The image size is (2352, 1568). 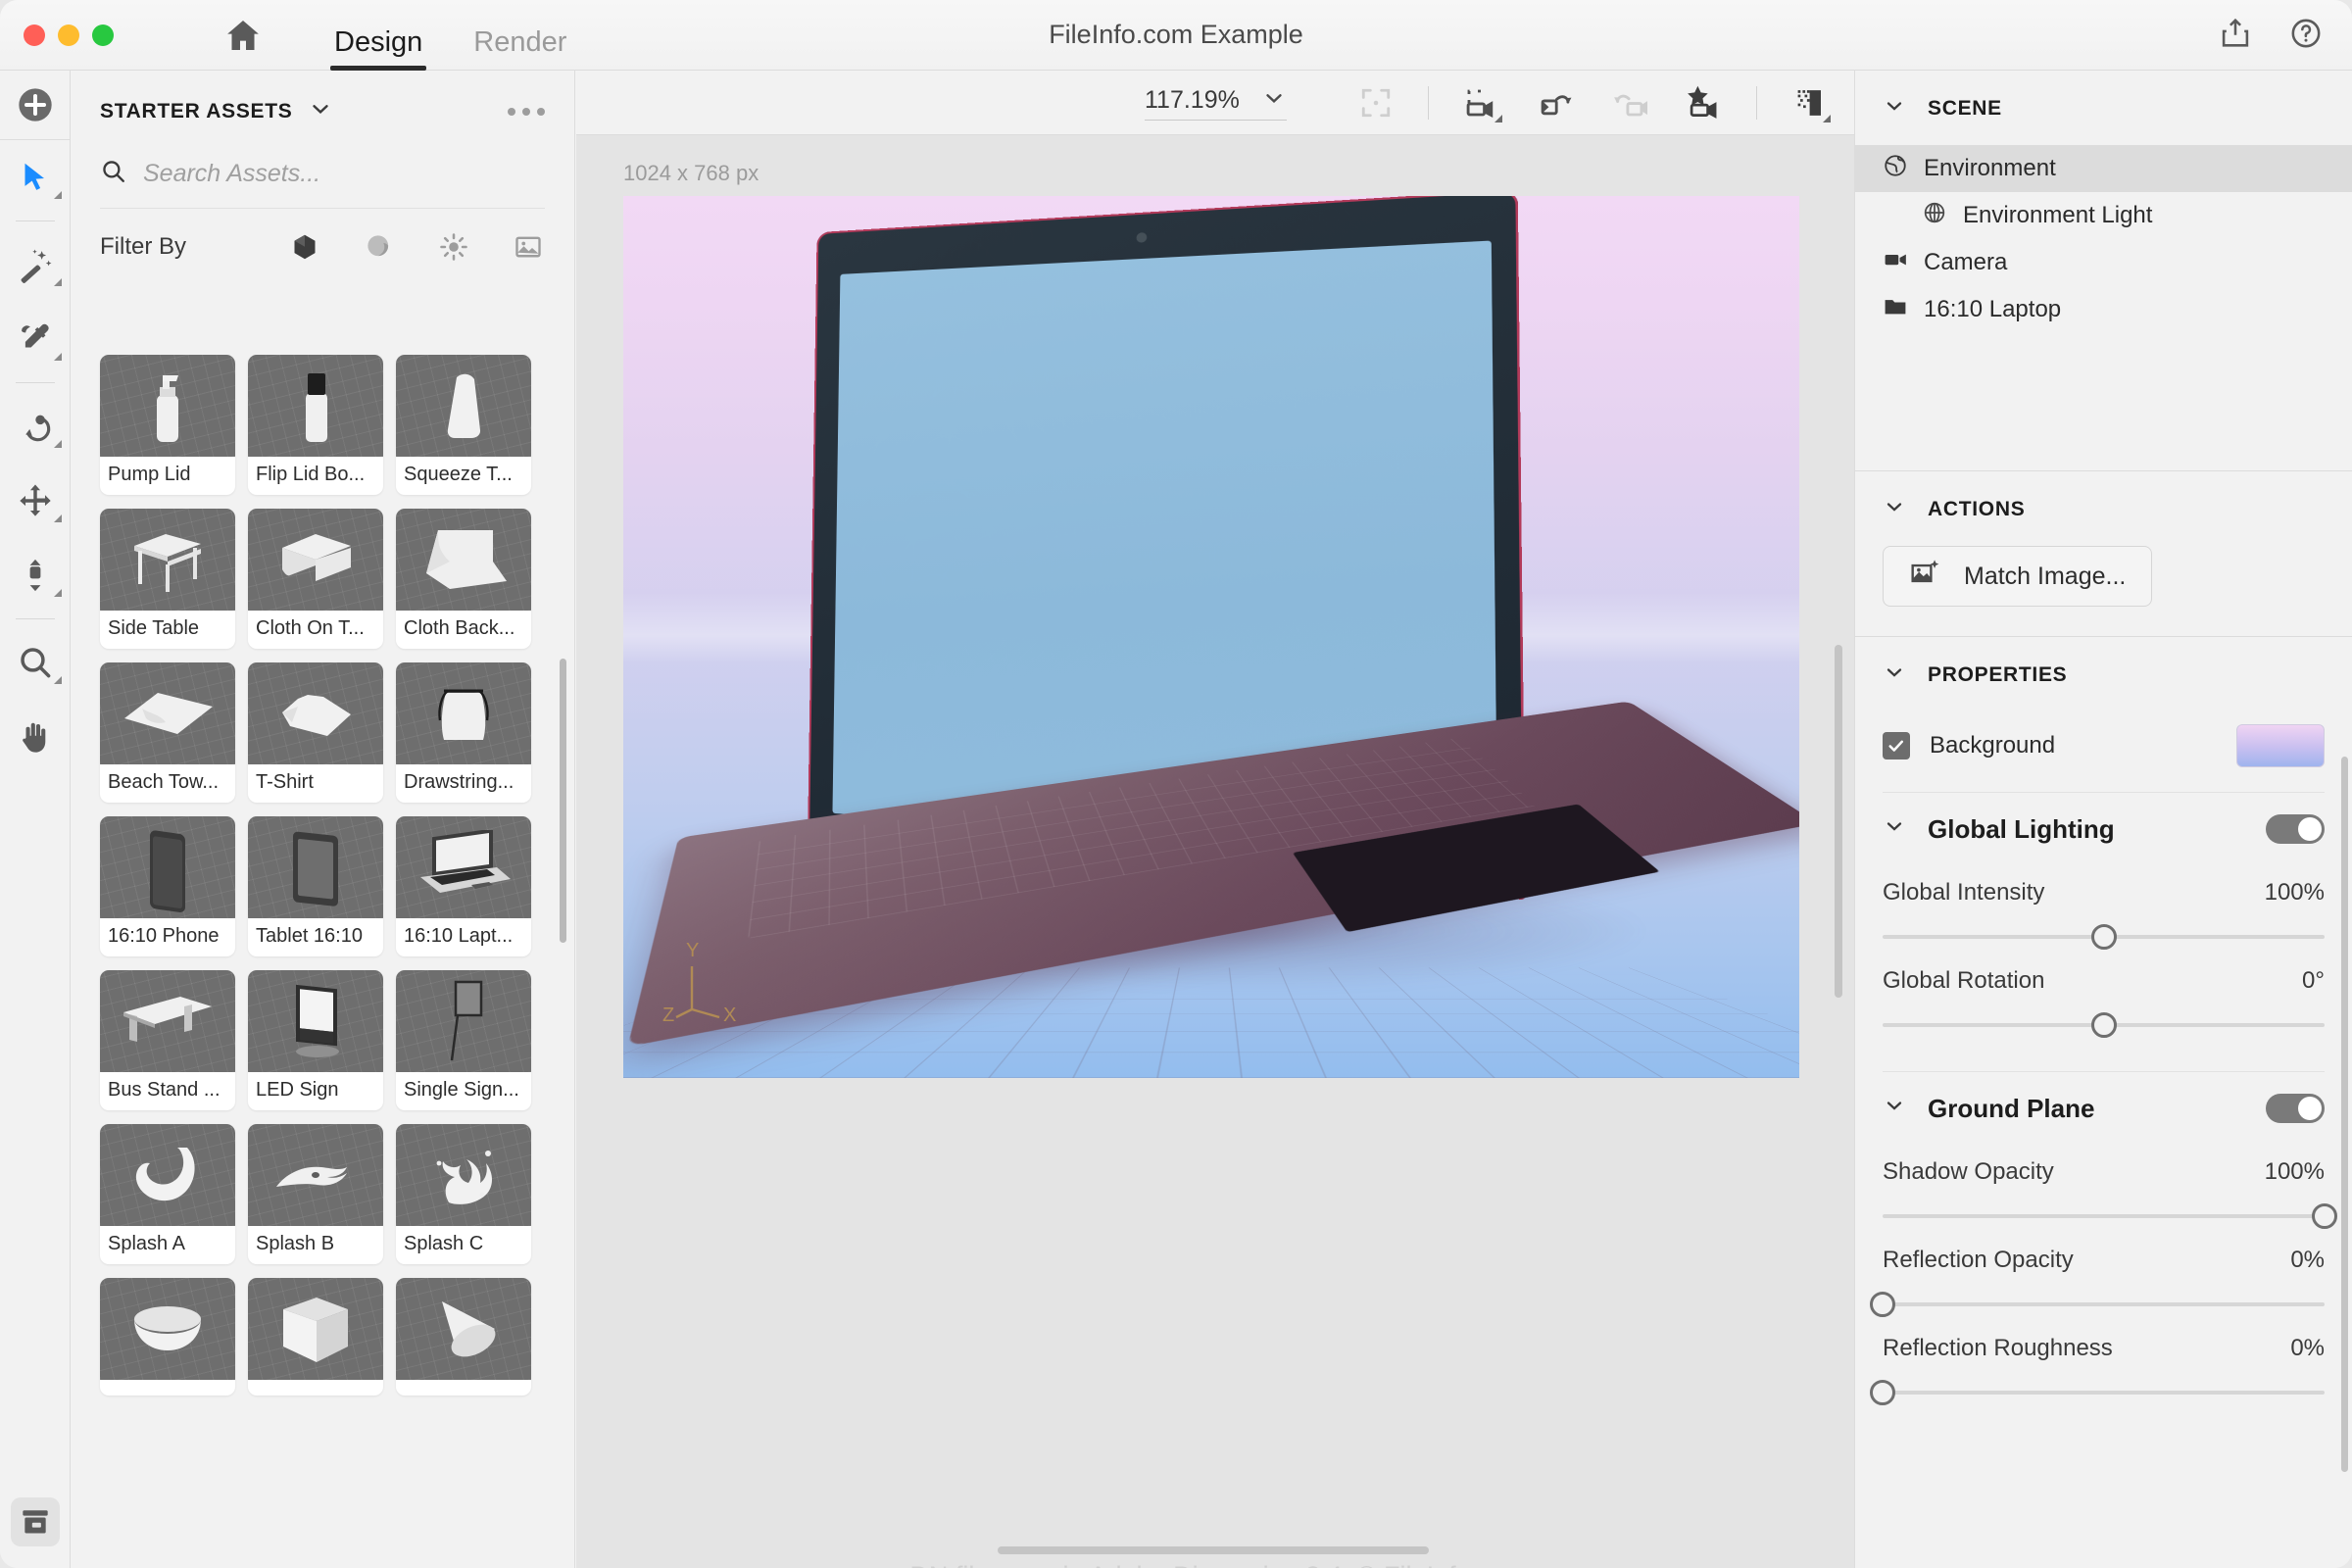 I want to click on global-lighting-header: Global Lighting, so click(x=2104, y=829).